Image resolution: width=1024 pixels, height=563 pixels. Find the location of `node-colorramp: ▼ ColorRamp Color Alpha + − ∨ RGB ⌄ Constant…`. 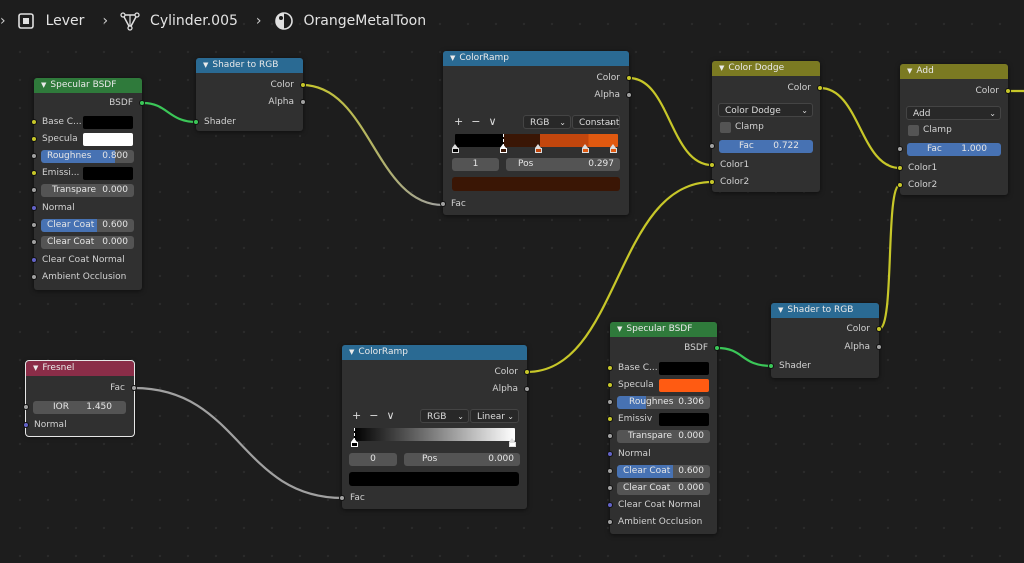

node-colorramp: ▼ ColorRamp Color Alpha + − ∨ RGB ⌄ Constant… is located at coordinates (536, 133).